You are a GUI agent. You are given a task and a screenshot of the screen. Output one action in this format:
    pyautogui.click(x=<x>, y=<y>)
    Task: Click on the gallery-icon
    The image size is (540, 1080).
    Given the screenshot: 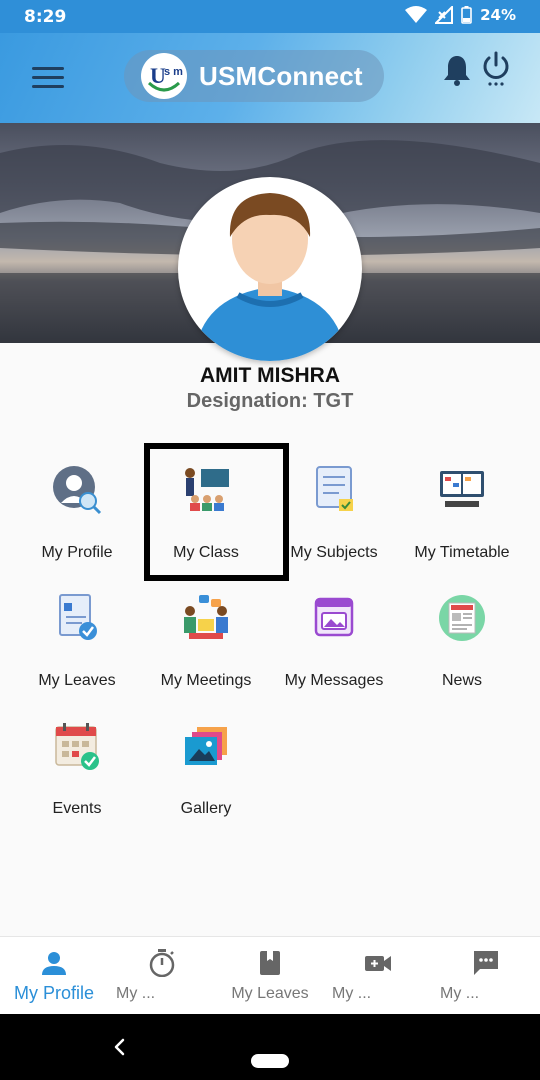 What is the action you would take?
    pyautogui.click(x=206, y=746)
    